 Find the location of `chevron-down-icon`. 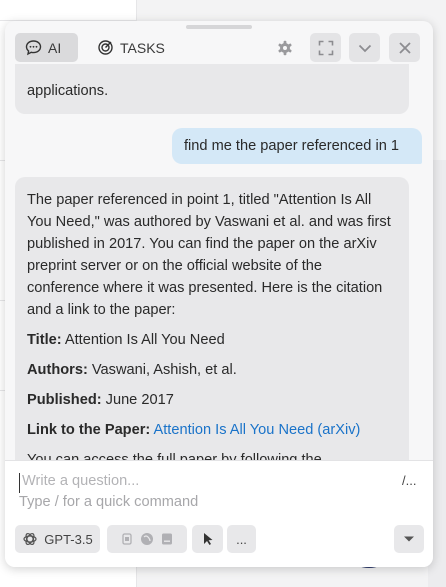

chevron-down-icon is located at coordinates (364, 48).